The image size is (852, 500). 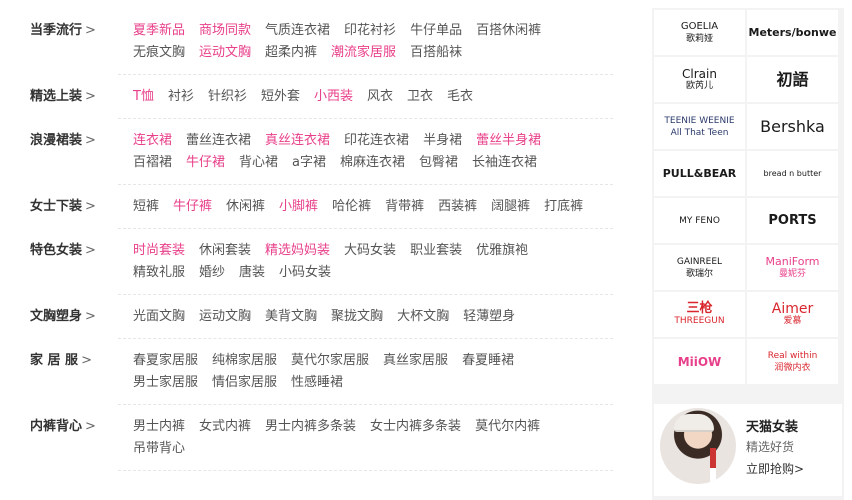 What do you see at coordinates (370, 251) in the screenshot?
I see `subcategory-link: 大码女装` at bounding box center [370, 251].